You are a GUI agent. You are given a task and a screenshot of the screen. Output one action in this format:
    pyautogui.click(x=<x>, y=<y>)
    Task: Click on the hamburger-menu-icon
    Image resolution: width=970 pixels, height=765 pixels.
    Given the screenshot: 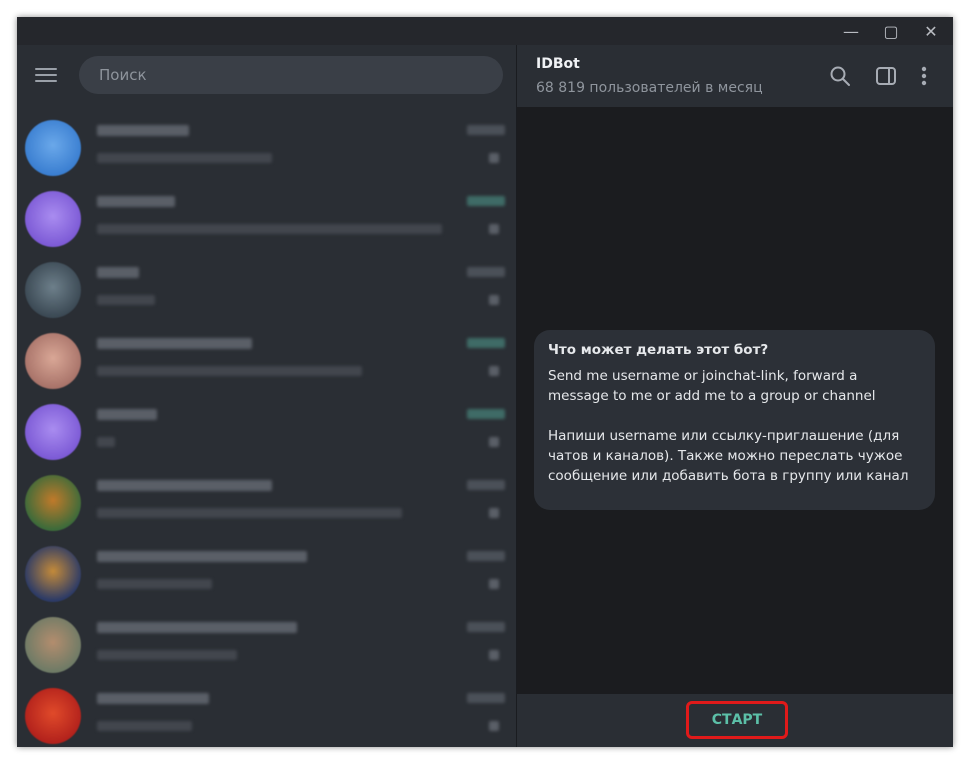 What is the action you would take?
    pyautogui.click(x=47, y=75)
    